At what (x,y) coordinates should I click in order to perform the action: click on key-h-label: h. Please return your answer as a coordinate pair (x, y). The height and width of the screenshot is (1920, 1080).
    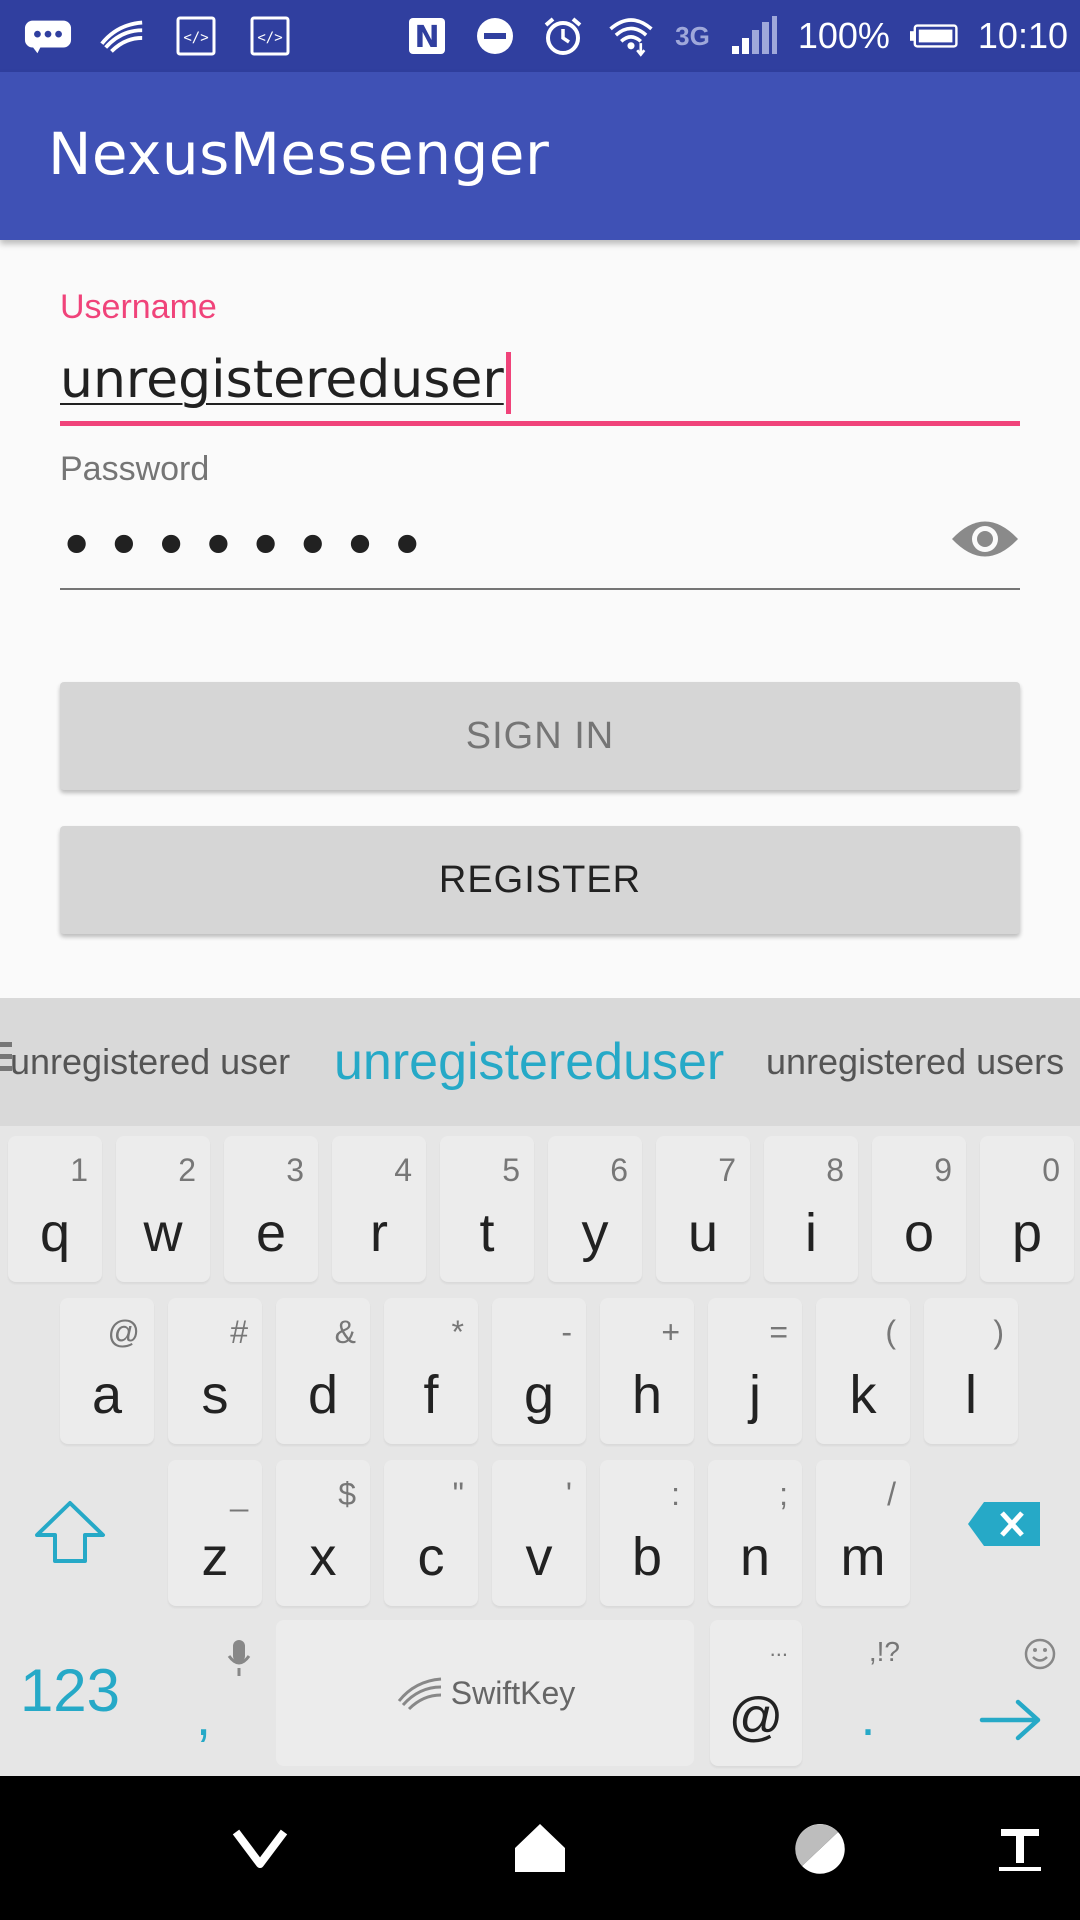
    Looking at the image, I should click on (647, 1395).